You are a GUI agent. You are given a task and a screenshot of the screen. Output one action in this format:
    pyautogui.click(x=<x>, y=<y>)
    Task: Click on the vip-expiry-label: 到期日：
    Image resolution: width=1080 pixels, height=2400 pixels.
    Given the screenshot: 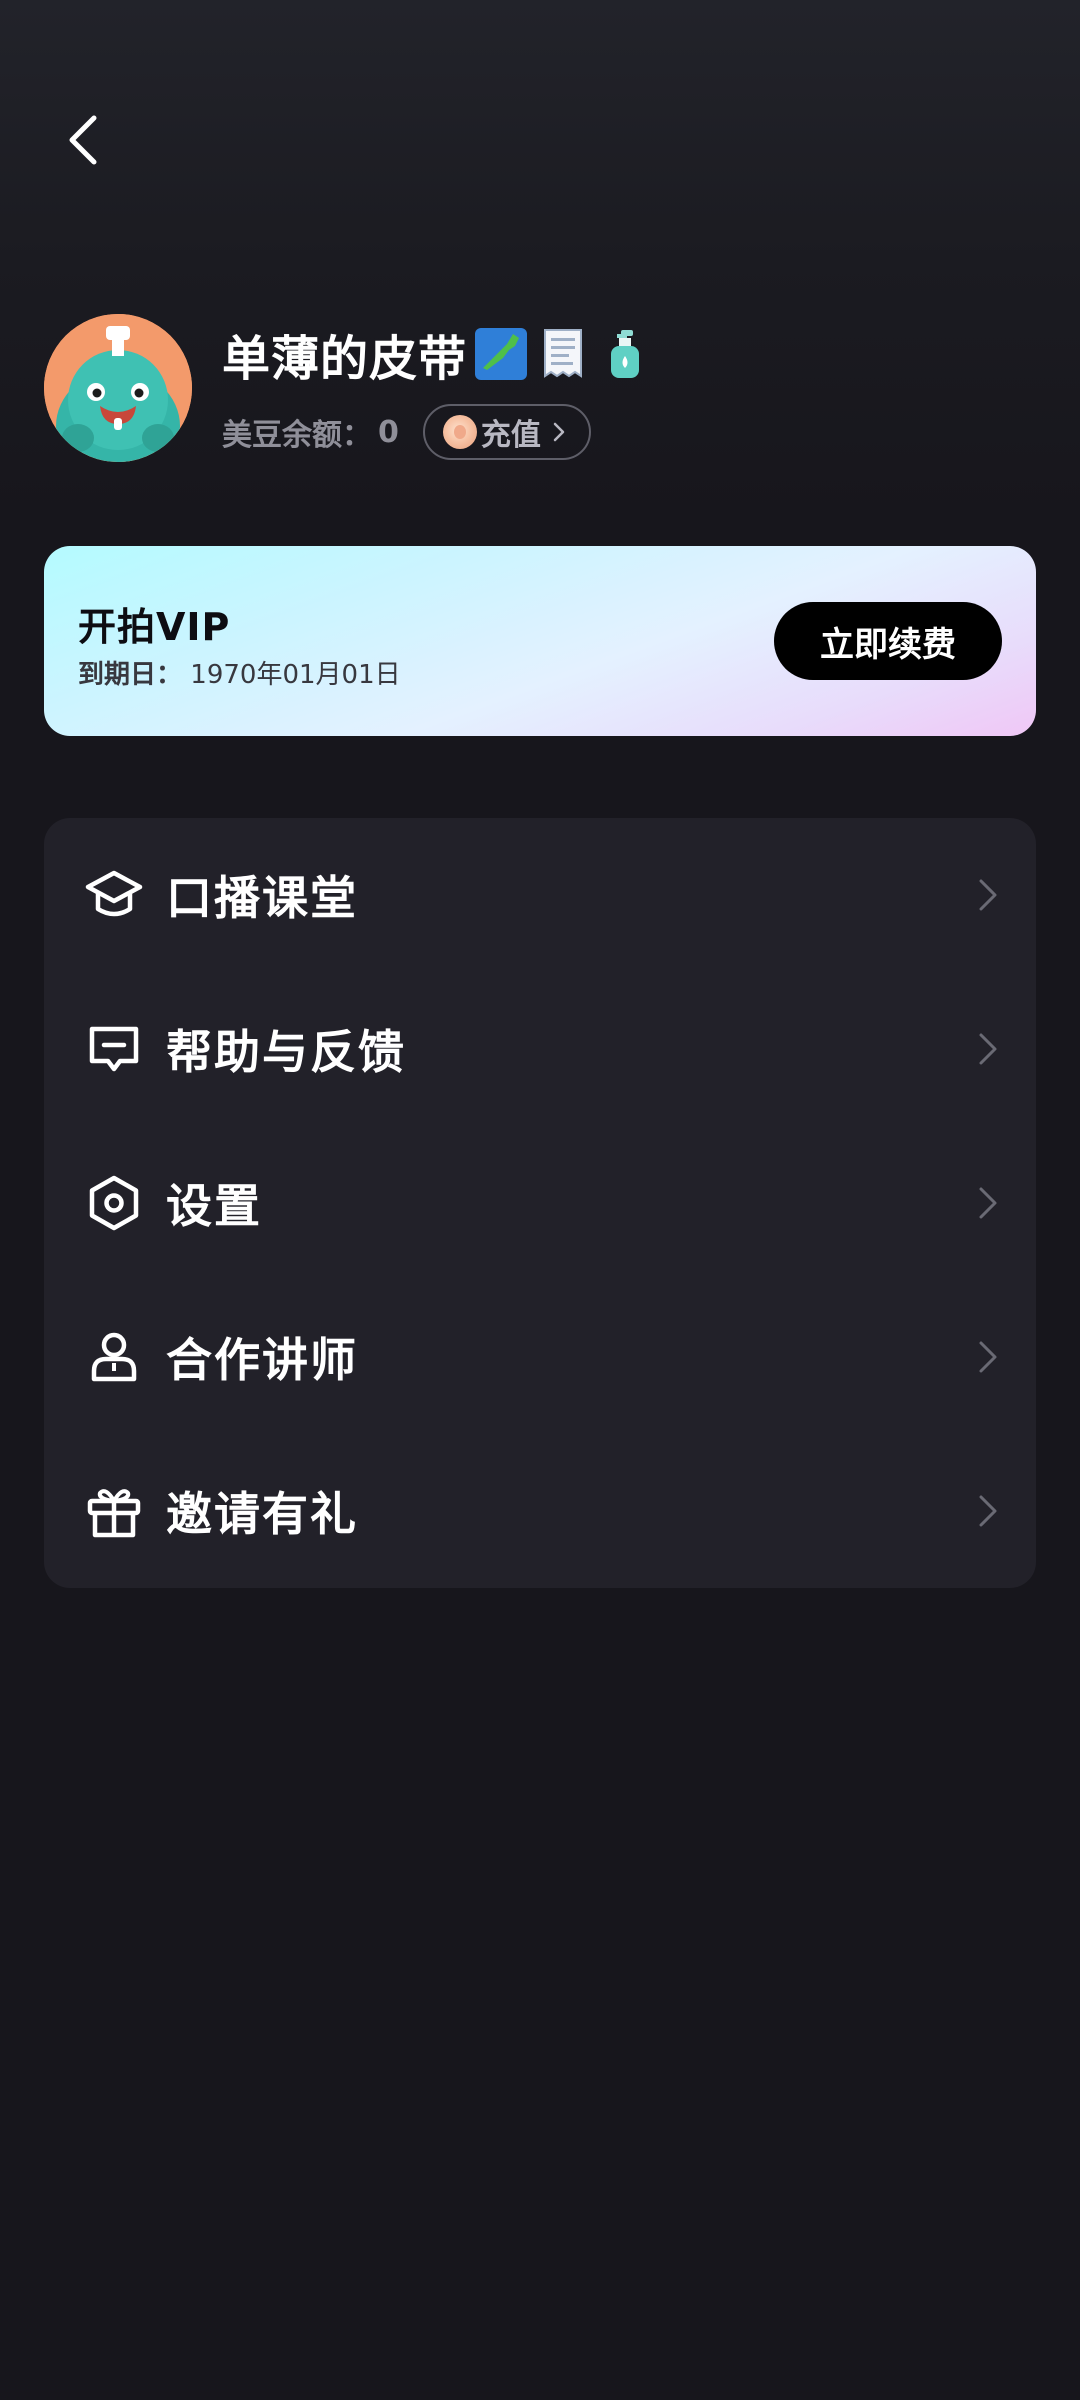 What is the action you would take?
    pyautogui.click(x=130, y=675)
    